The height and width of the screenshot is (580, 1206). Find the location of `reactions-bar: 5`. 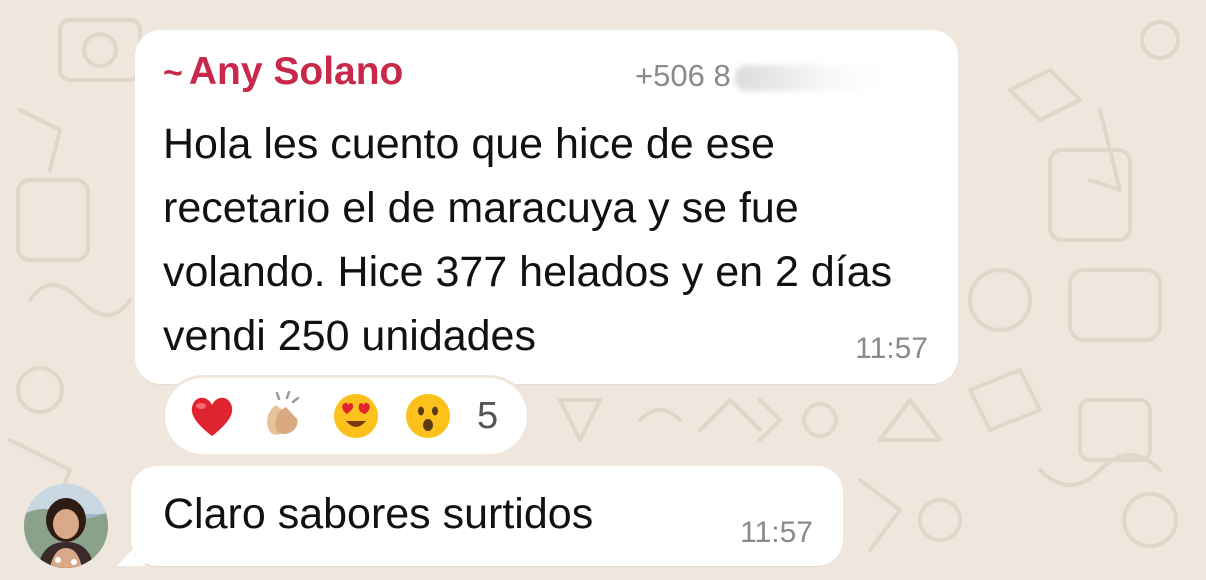

reactions-bar: 5 is located at coordinates (346, 416).